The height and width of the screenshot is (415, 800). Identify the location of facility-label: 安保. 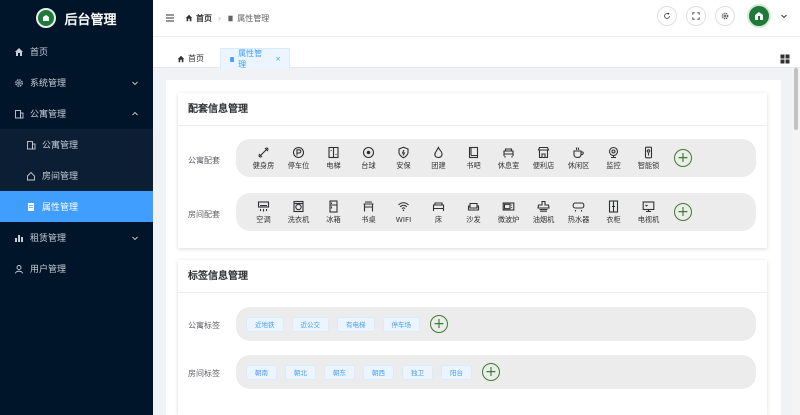
(403, 165).